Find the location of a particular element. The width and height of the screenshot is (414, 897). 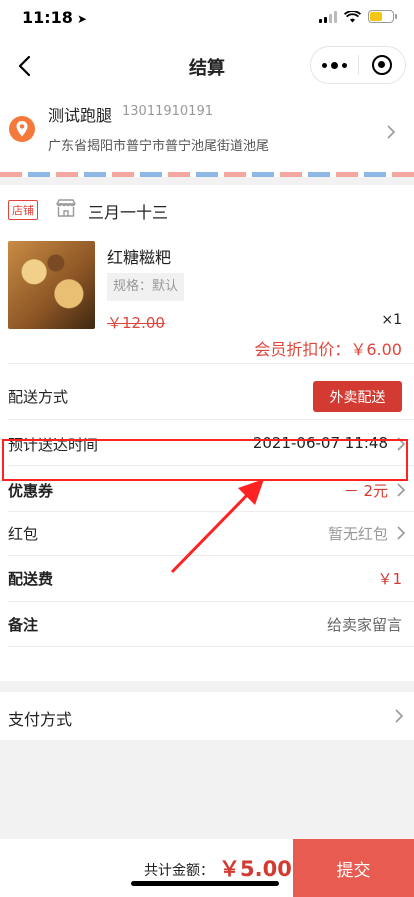

total-label: 共计金额： is located at coordinates (179, 871).